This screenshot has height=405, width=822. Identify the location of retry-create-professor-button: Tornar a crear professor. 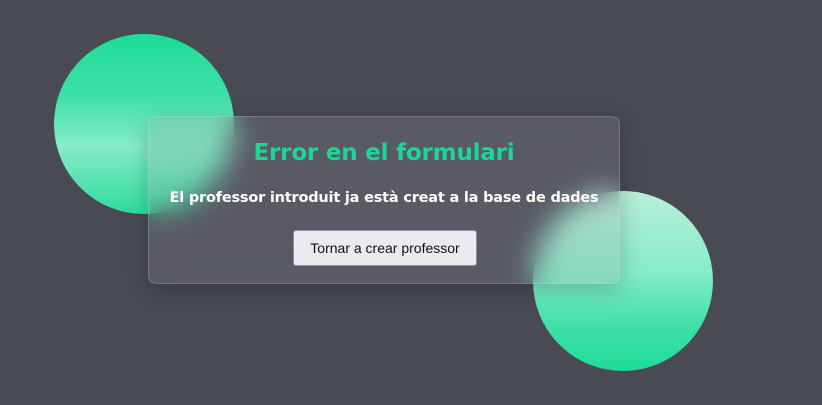
(385, 248).